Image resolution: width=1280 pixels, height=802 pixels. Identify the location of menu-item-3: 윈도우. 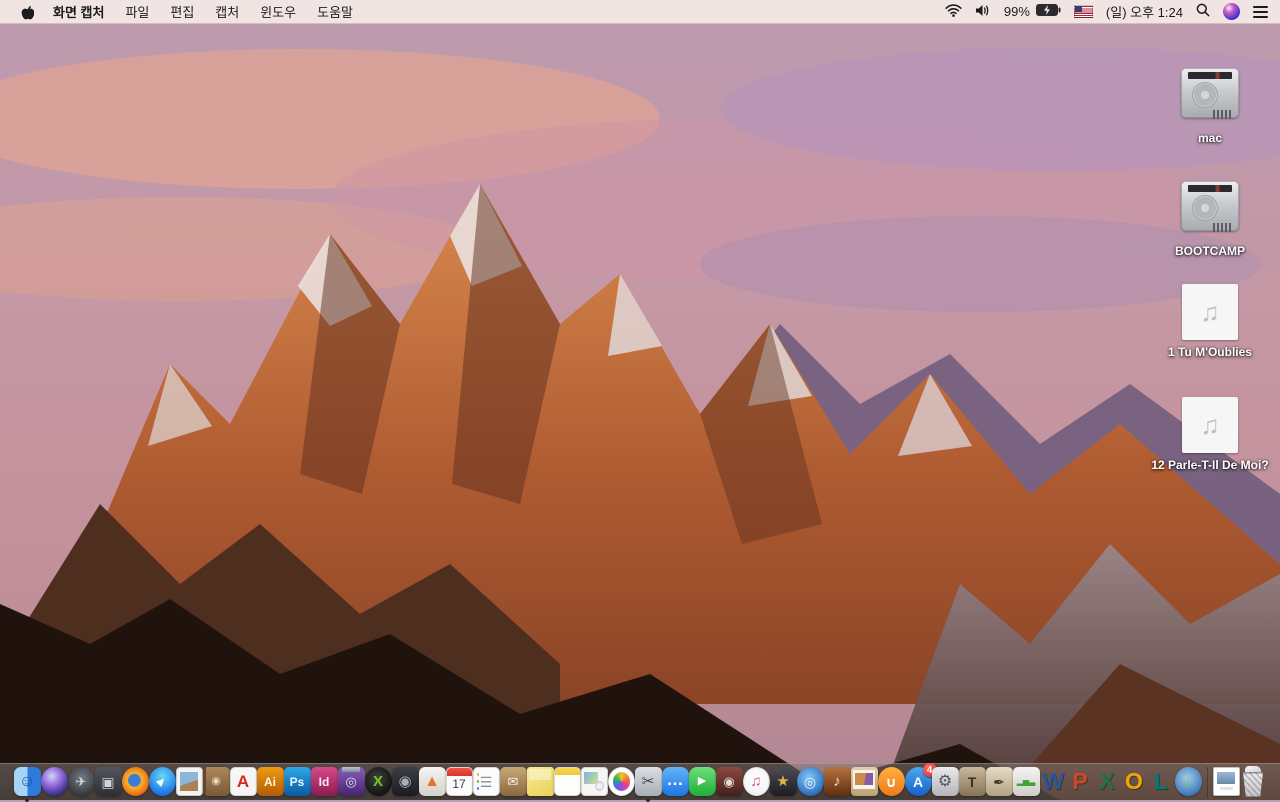
(278, 11).